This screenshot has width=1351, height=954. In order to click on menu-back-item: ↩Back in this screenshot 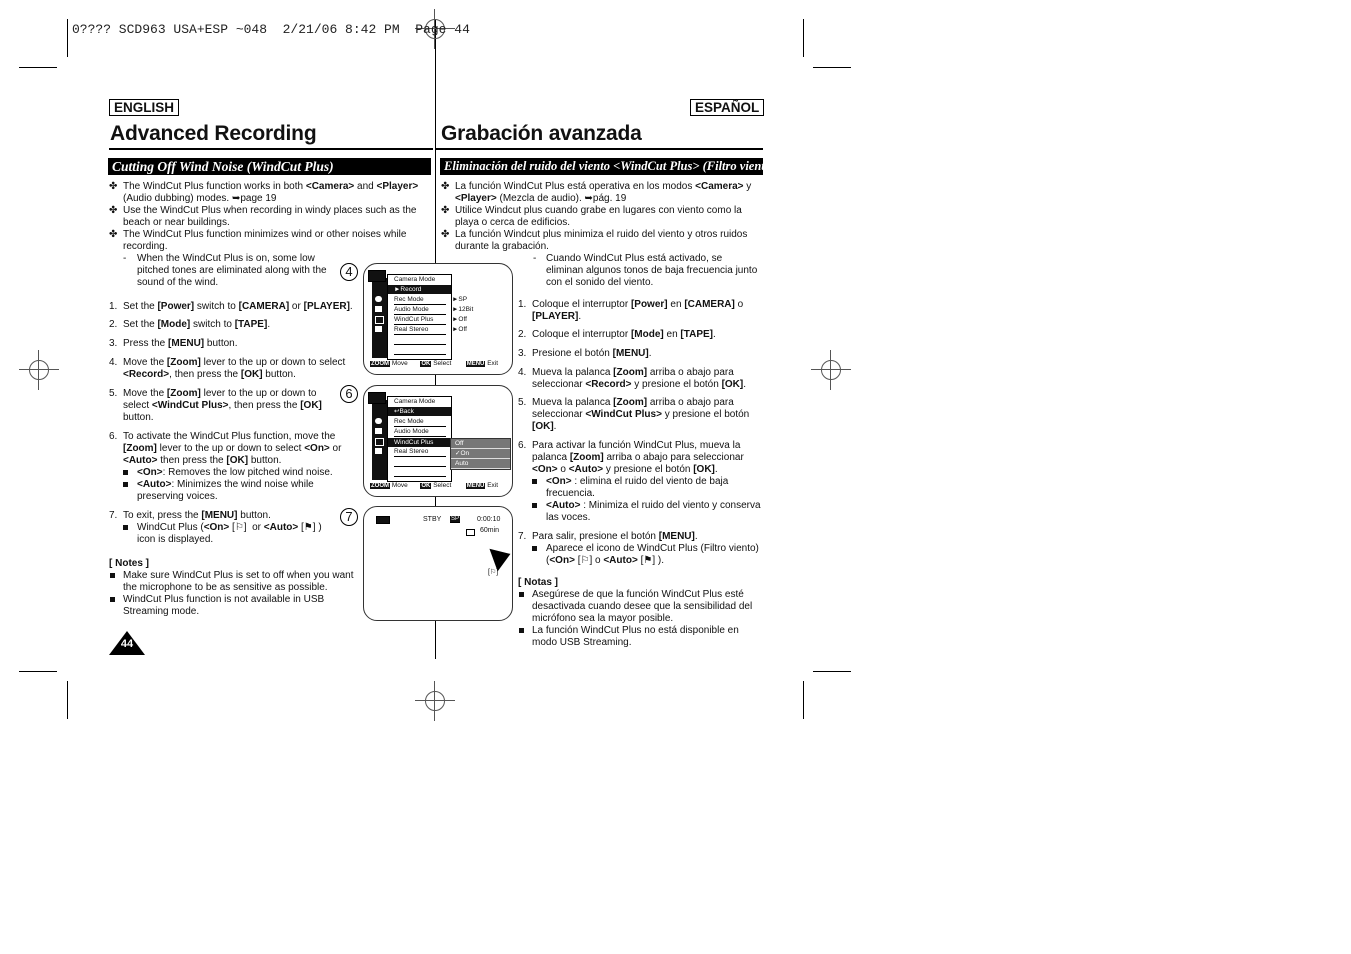, I will do `click(419, 411)`.